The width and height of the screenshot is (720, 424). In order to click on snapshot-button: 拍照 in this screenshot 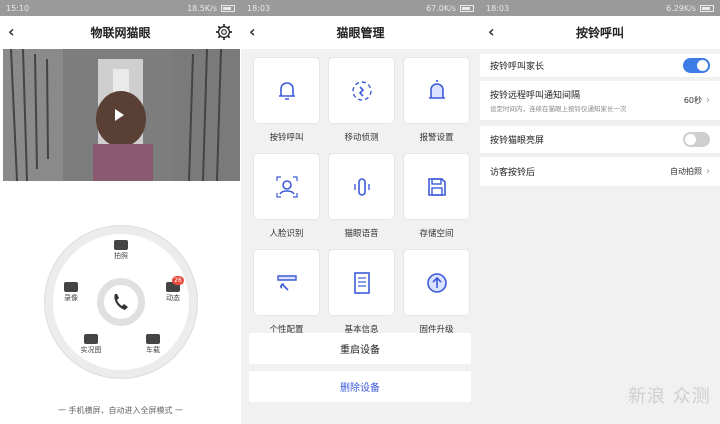, I will do `click(121, 250)`.